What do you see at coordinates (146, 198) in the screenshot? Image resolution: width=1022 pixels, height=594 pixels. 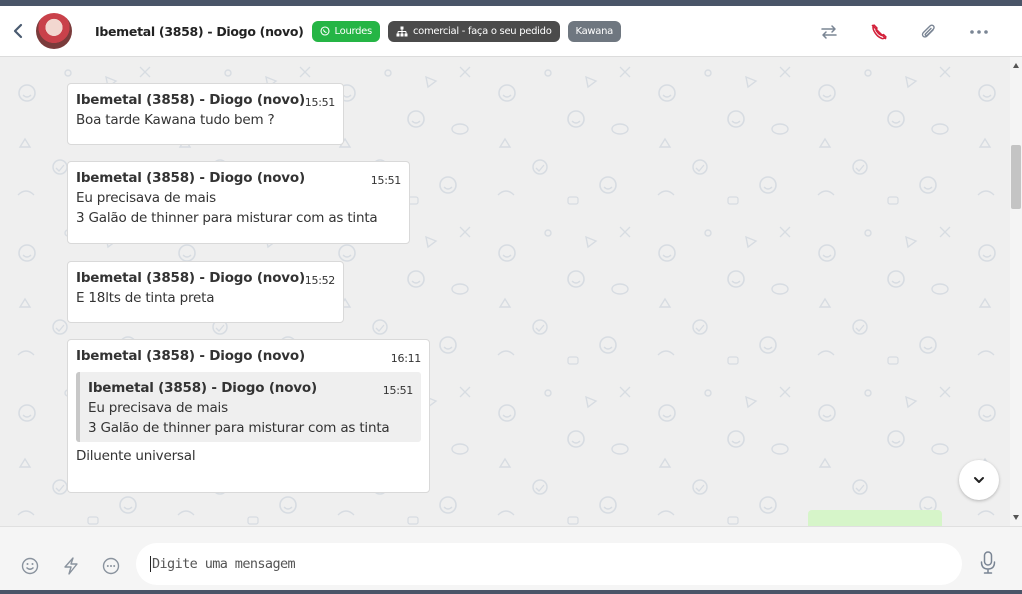 I see `message-text: Eu precisava de mais` at bounding box center [146, 198].